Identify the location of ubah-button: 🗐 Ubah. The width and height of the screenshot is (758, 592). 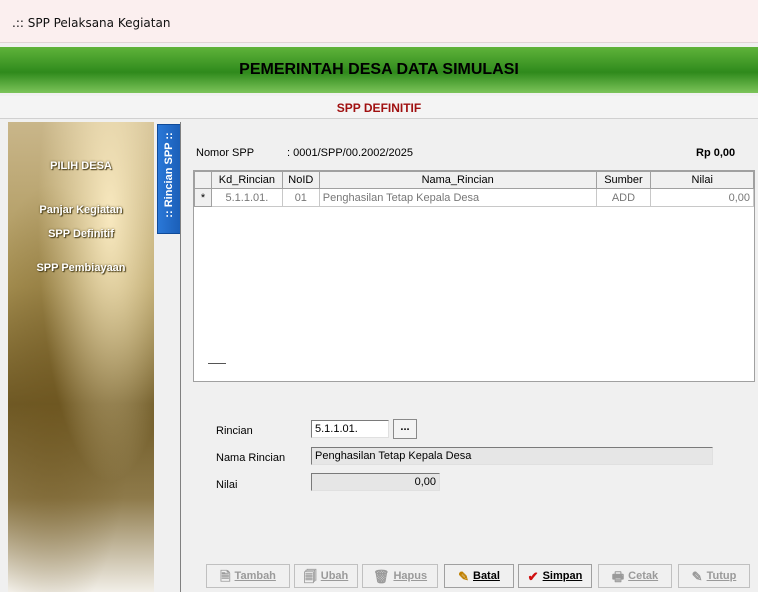
(326, 576).